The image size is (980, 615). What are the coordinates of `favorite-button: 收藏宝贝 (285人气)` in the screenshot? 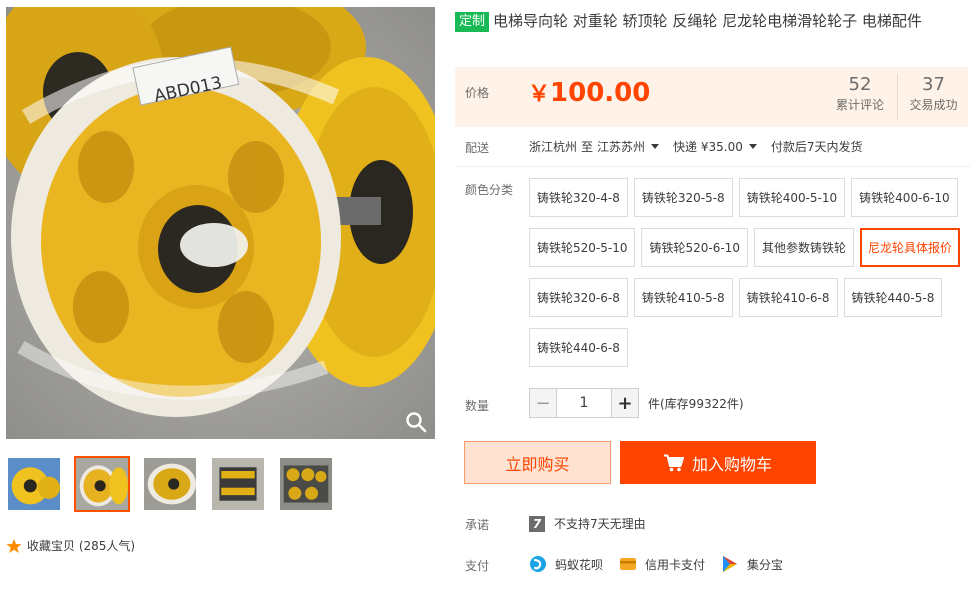 It's located at (70, 545).